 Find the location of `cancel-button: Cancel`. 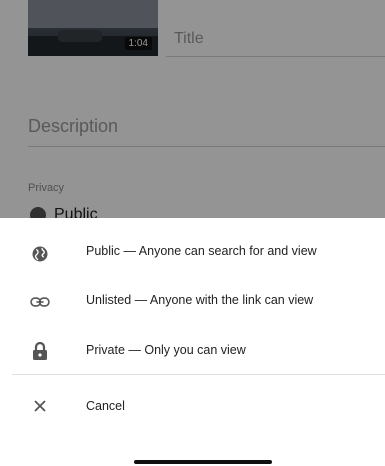

cancel-button: Cancel is located at coordinates (192, 407).